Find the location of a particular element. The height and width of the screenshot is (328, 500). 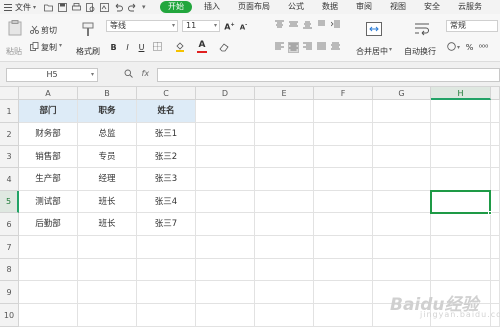

formula-input is located at coordinates (328, 75).